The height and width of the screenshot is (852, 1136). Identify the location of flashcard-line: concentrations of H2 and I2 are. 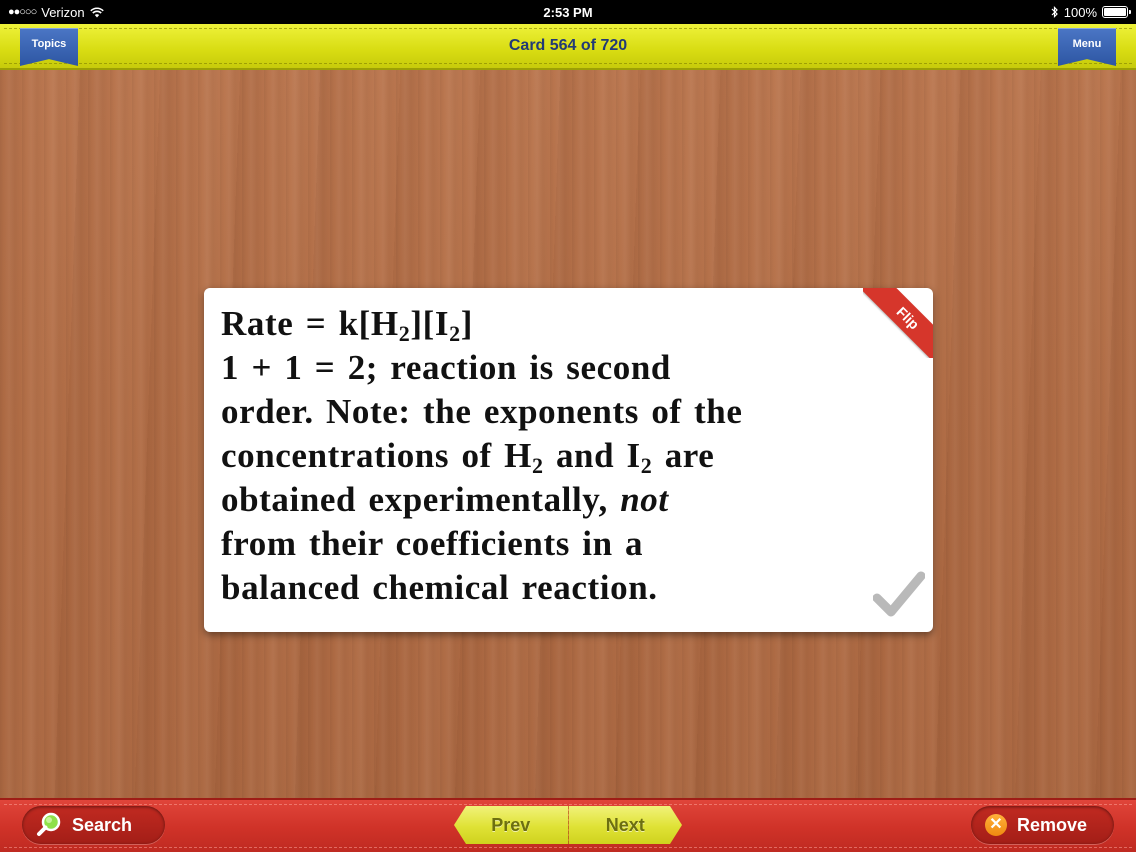
(541, 456).